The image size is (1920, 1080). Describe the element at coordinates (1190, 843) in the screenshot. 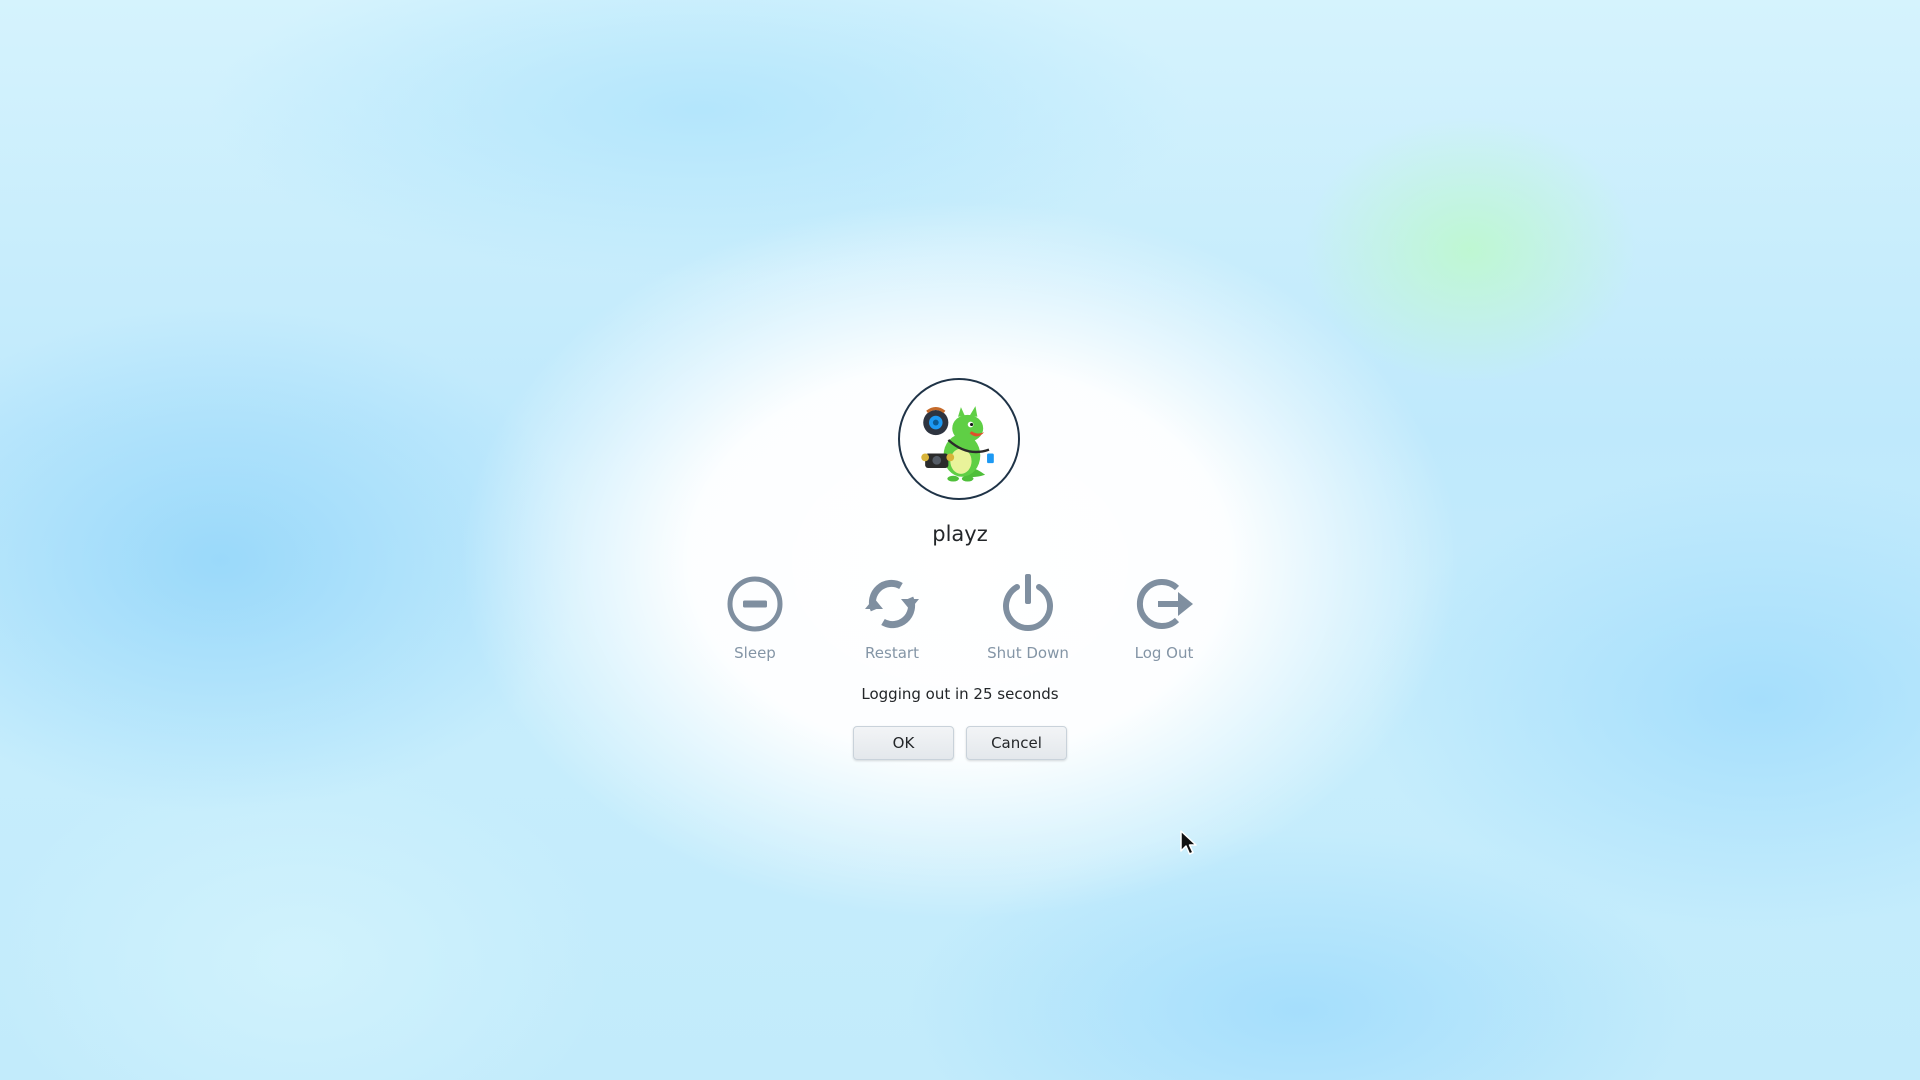

I see `mouse-pointer-icon` at that location.